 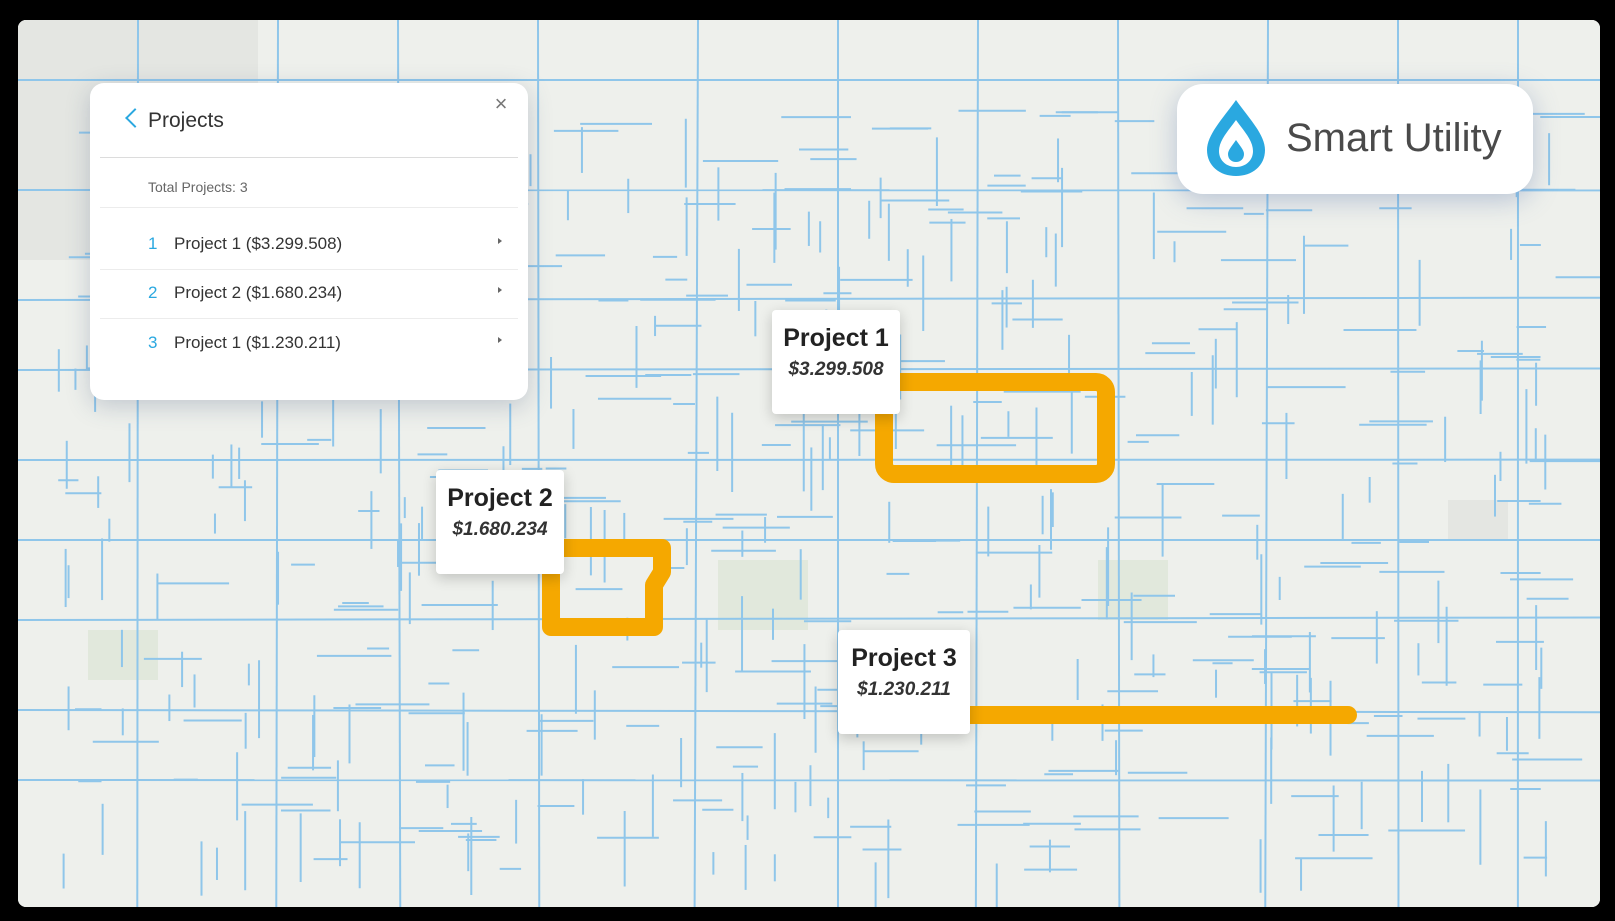 I want to click on project-list-item-3: 3 Project 1 ($1.230.211), so click(x=309, y=343).